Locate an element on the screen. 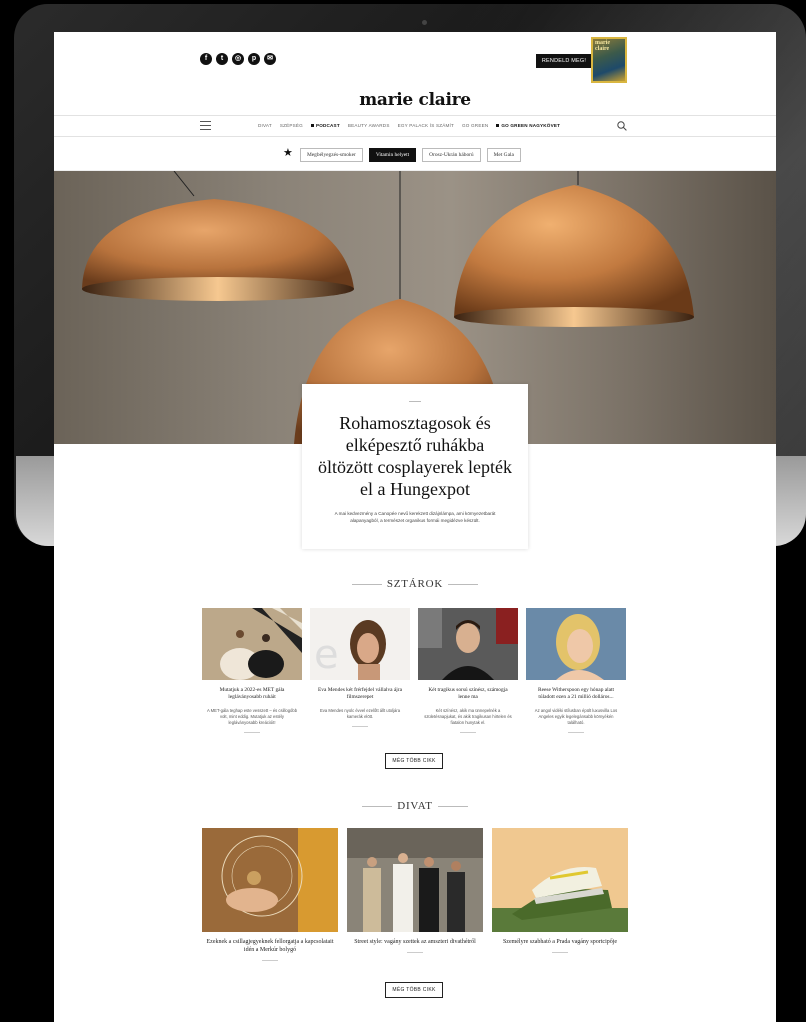 This screenshot has height=1022, width=806. section-heading-stars: SZTÁROK is located at coordinates (415, 584).